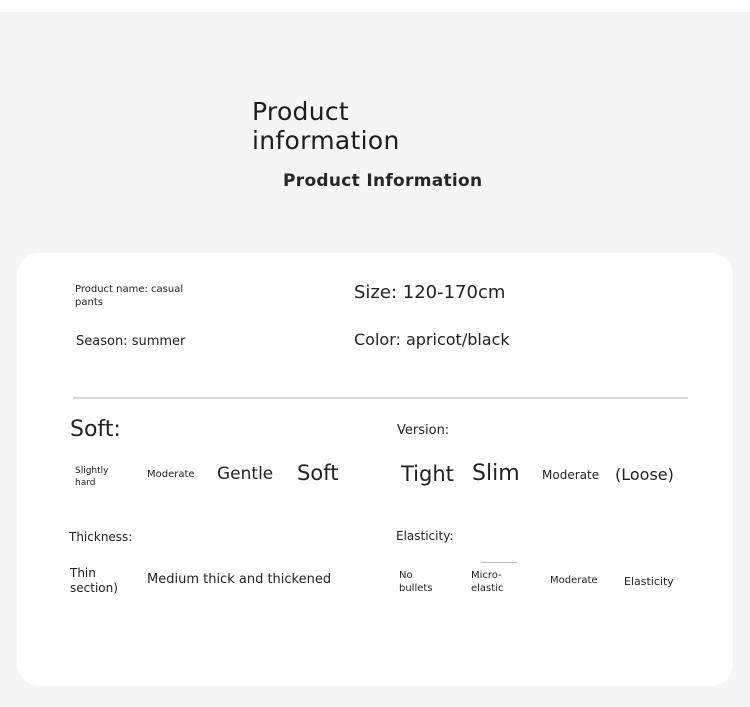 The width and height of the screenshot is (750, 707). What do you see at coordinates (95, 429) in the screenshot?
I see `softness-label: Soft:` at bounding box center [95, 429].